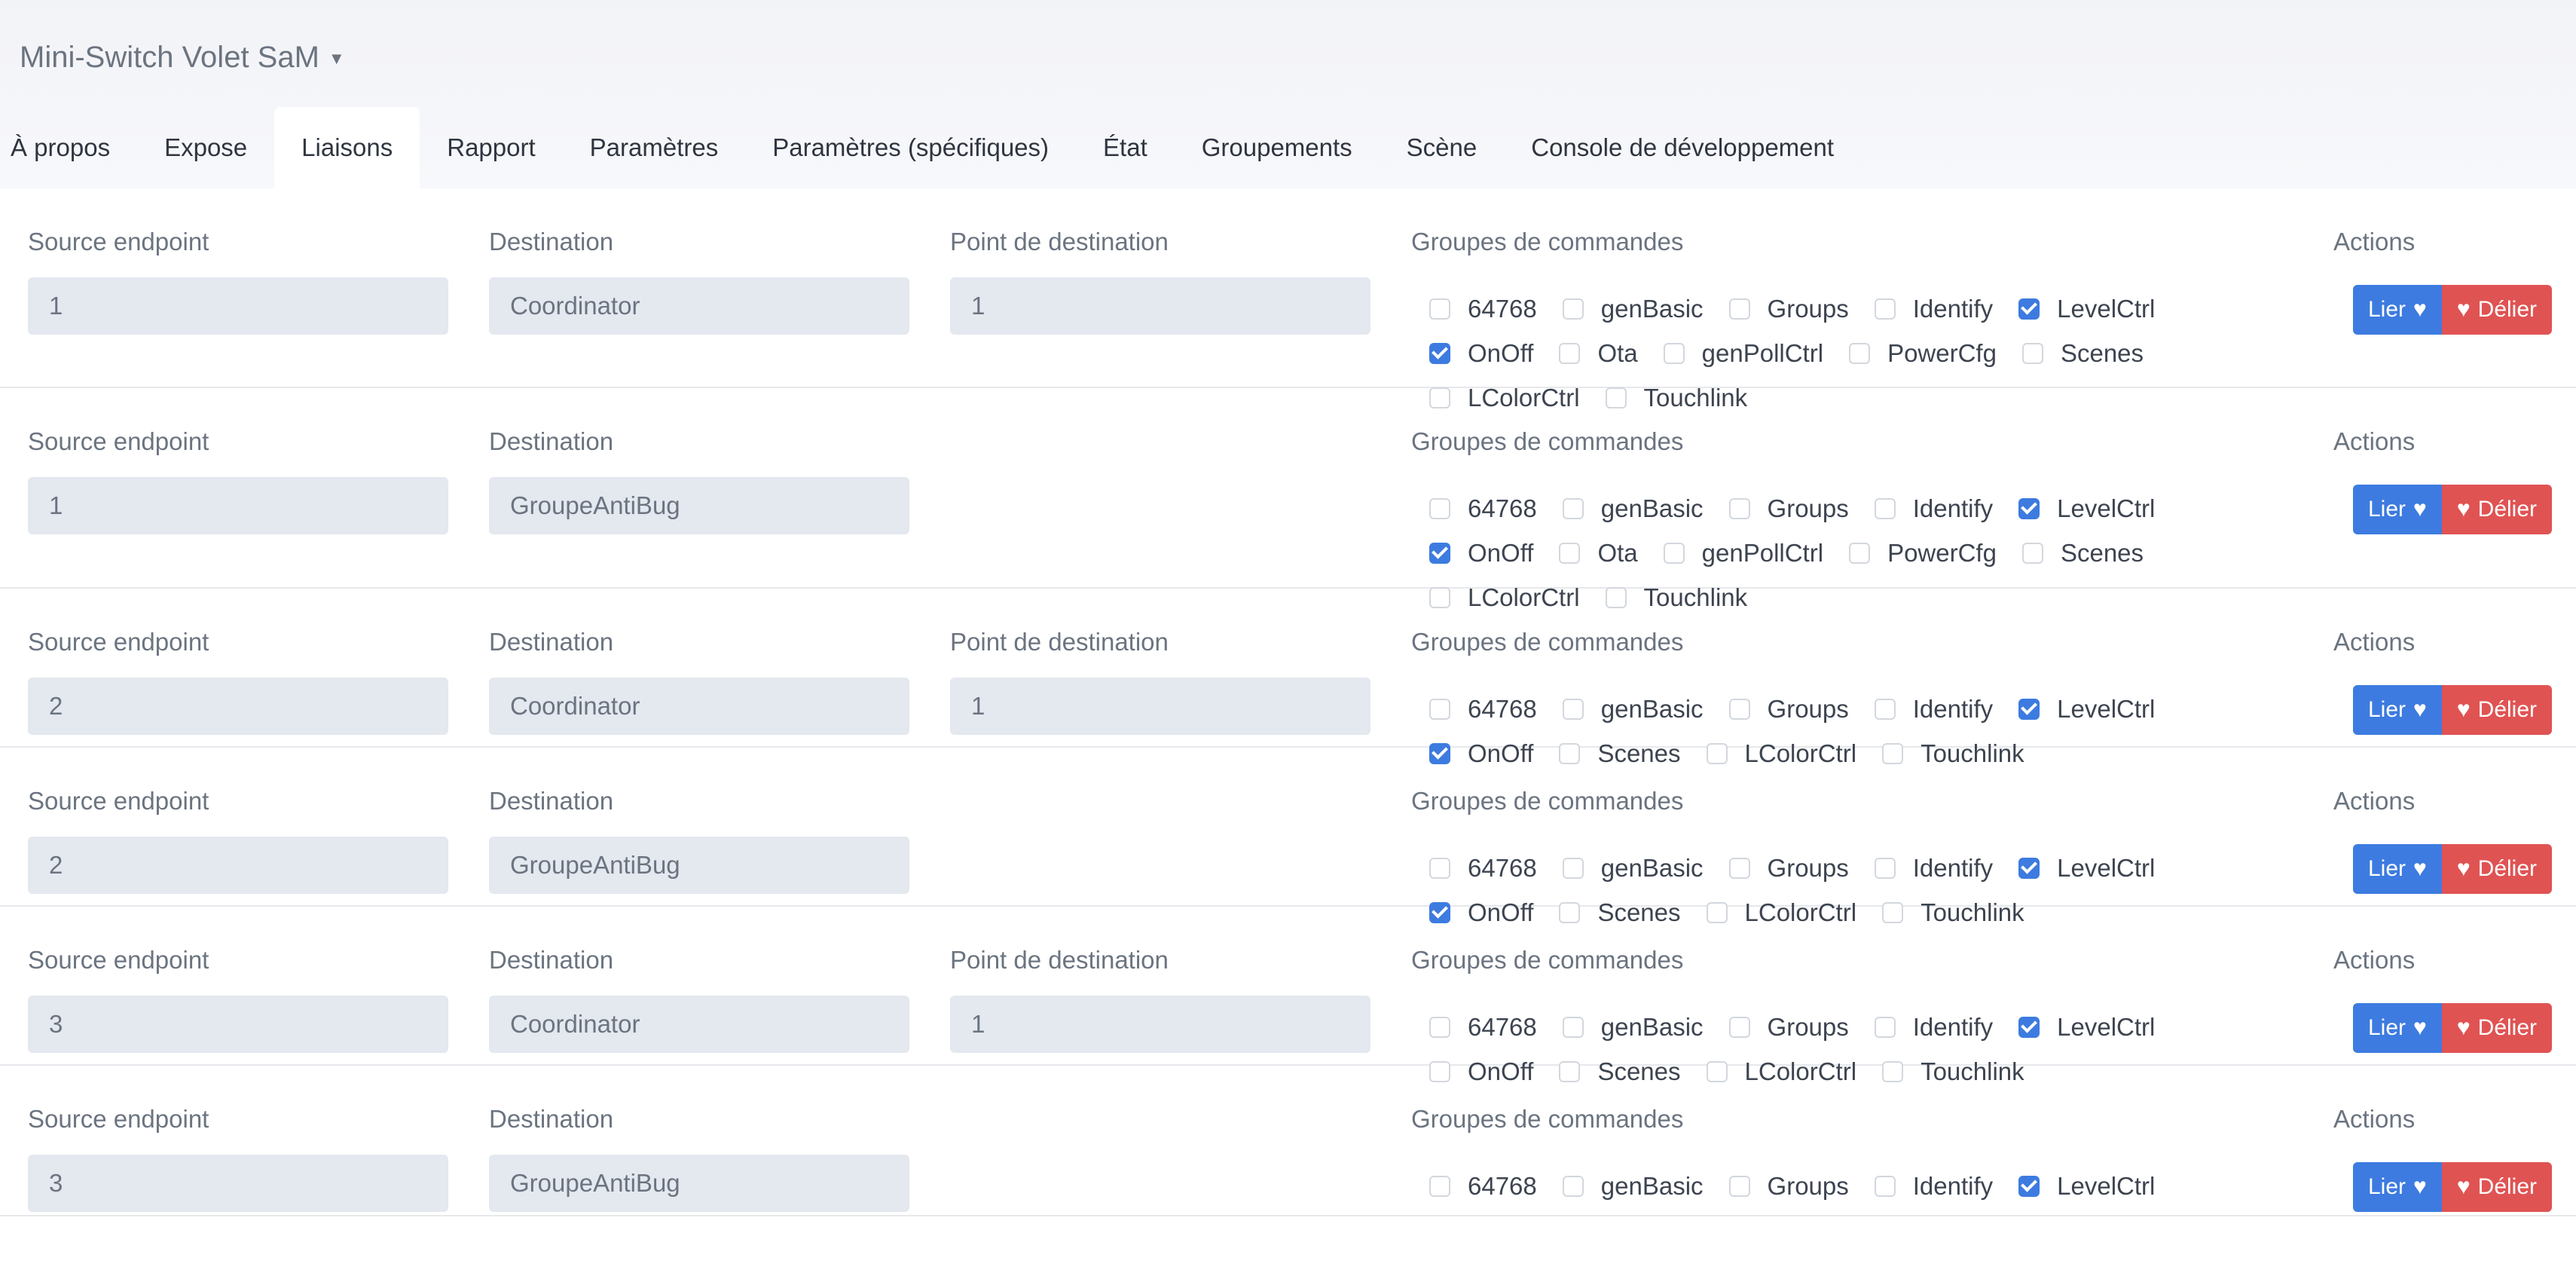 This screenshot has height=1279, width=2576. Describe the element at coordinates (238, 865) in the screenshot. I see `source-endpoint-select: 2` at that location.